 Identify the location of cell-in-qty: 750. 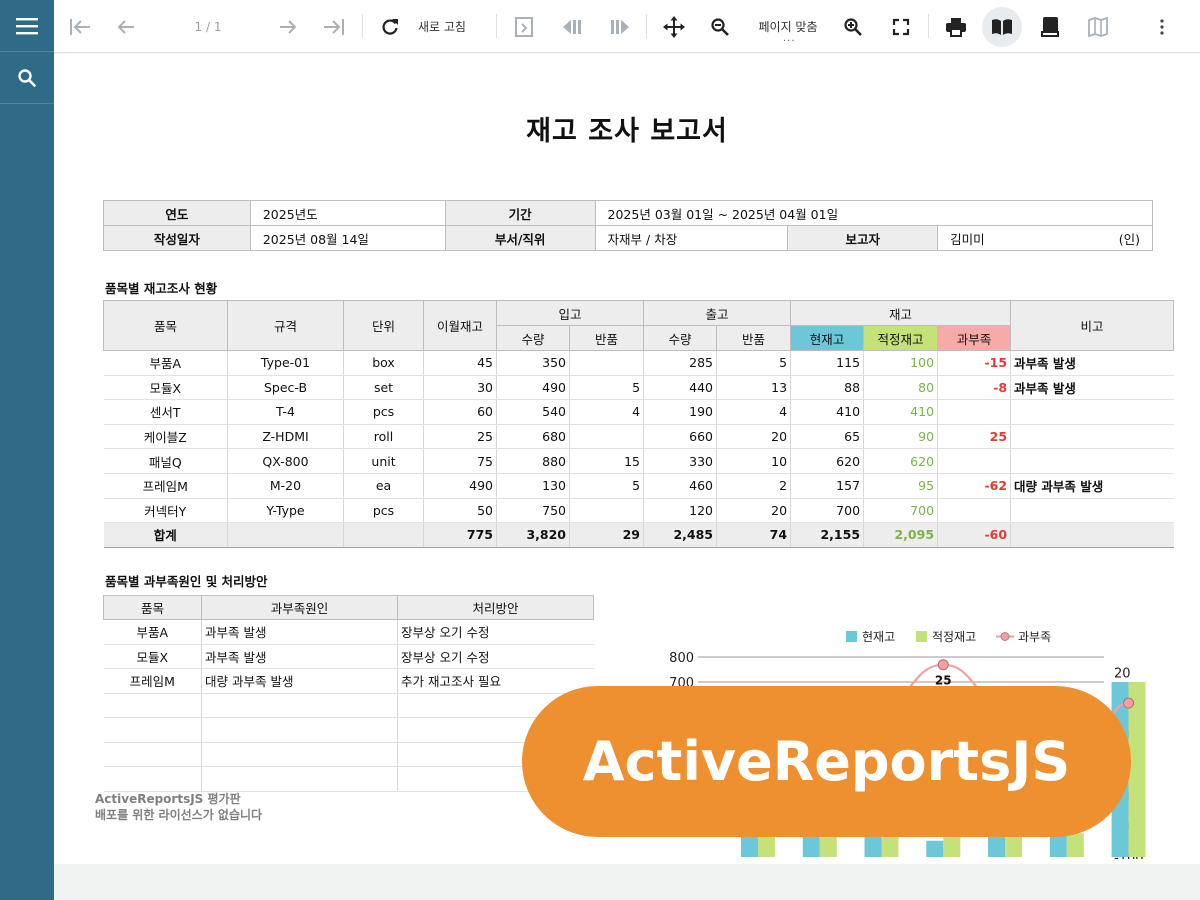
(533, 511).